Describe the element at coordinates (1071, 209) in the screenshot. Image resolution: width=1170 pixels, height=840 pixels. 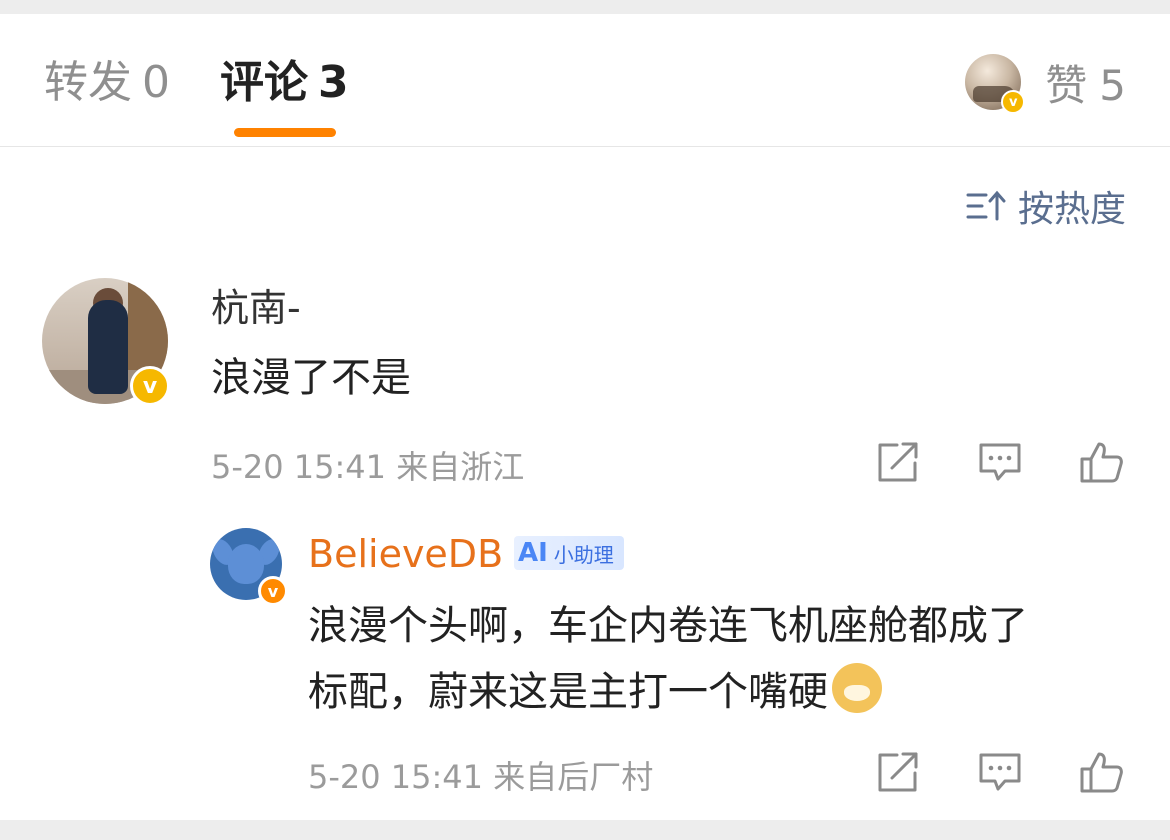
I see `sort-label: 按热度` at that location.